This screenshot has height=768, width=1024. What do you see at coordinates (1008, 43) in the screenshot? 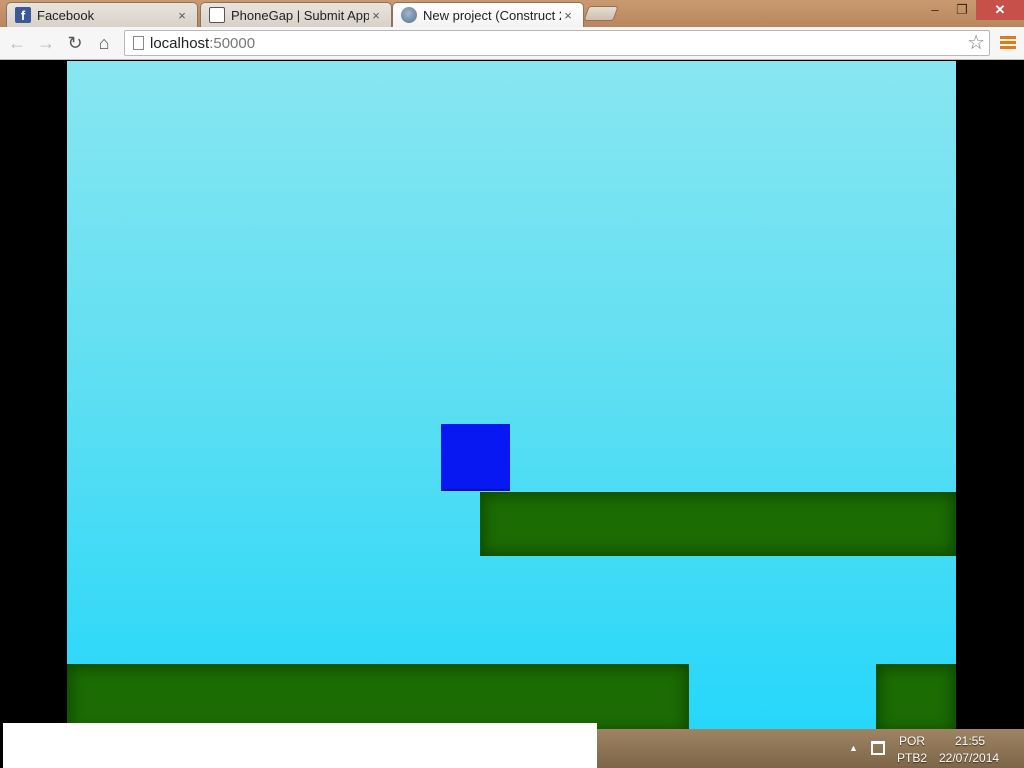
I see `chrome-menu-icon` at bounding box center [1008, 43].